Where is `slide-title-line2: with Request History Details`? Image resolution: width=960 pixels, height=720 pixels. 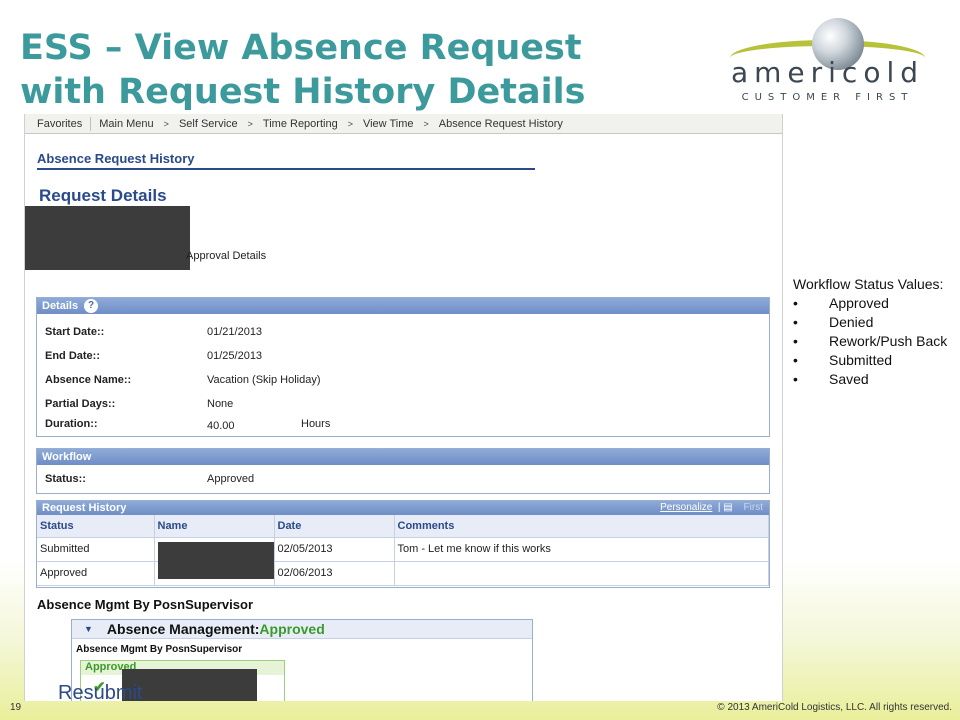
slide-title-line2: with Request History Details is located at coordinates (303, 92).